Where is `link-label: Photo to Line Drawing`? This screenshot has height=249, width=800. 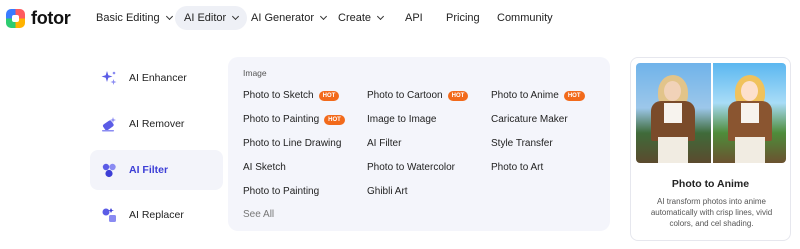 link-label: Photo to Line Drawing is located at coordinates (292, 143).